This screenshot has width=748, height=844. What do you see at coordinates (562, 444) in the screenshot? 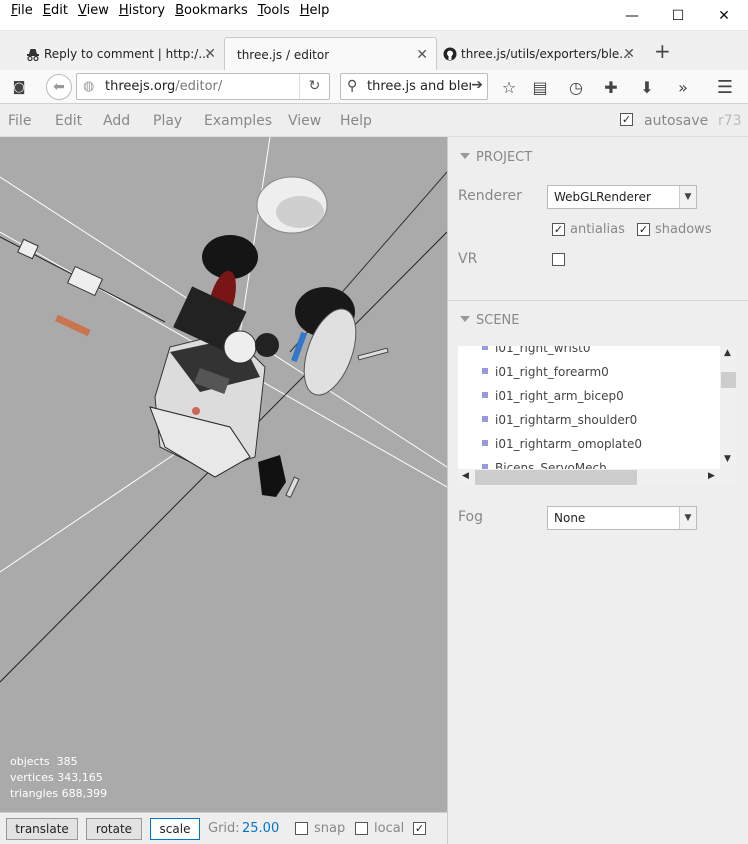
I see `outliner-item: i01_rightarm_omoplate0` at bounding box center [562, 444].